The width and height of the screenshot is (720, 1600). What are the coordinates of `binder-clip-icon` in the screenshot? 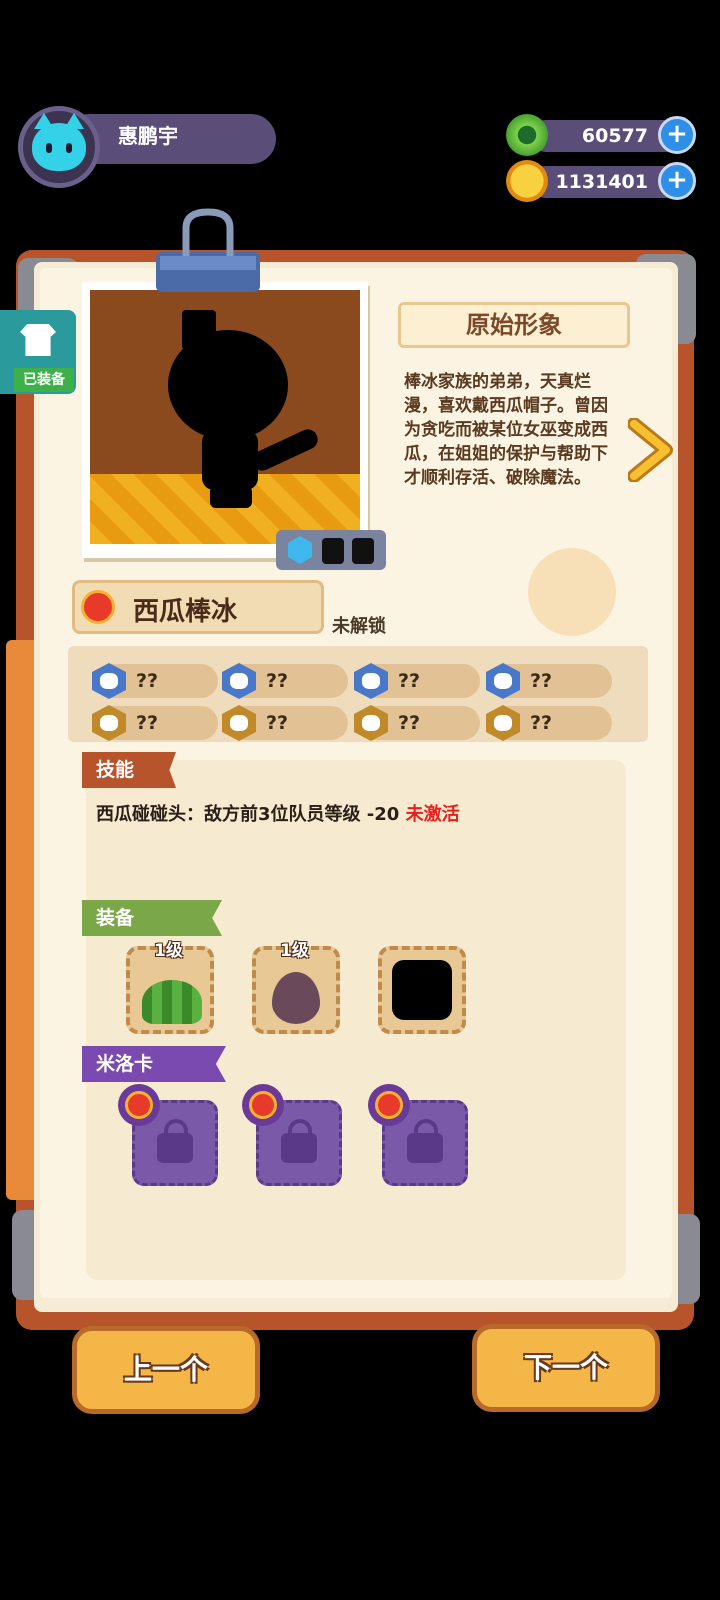 It's located at (208, 250).